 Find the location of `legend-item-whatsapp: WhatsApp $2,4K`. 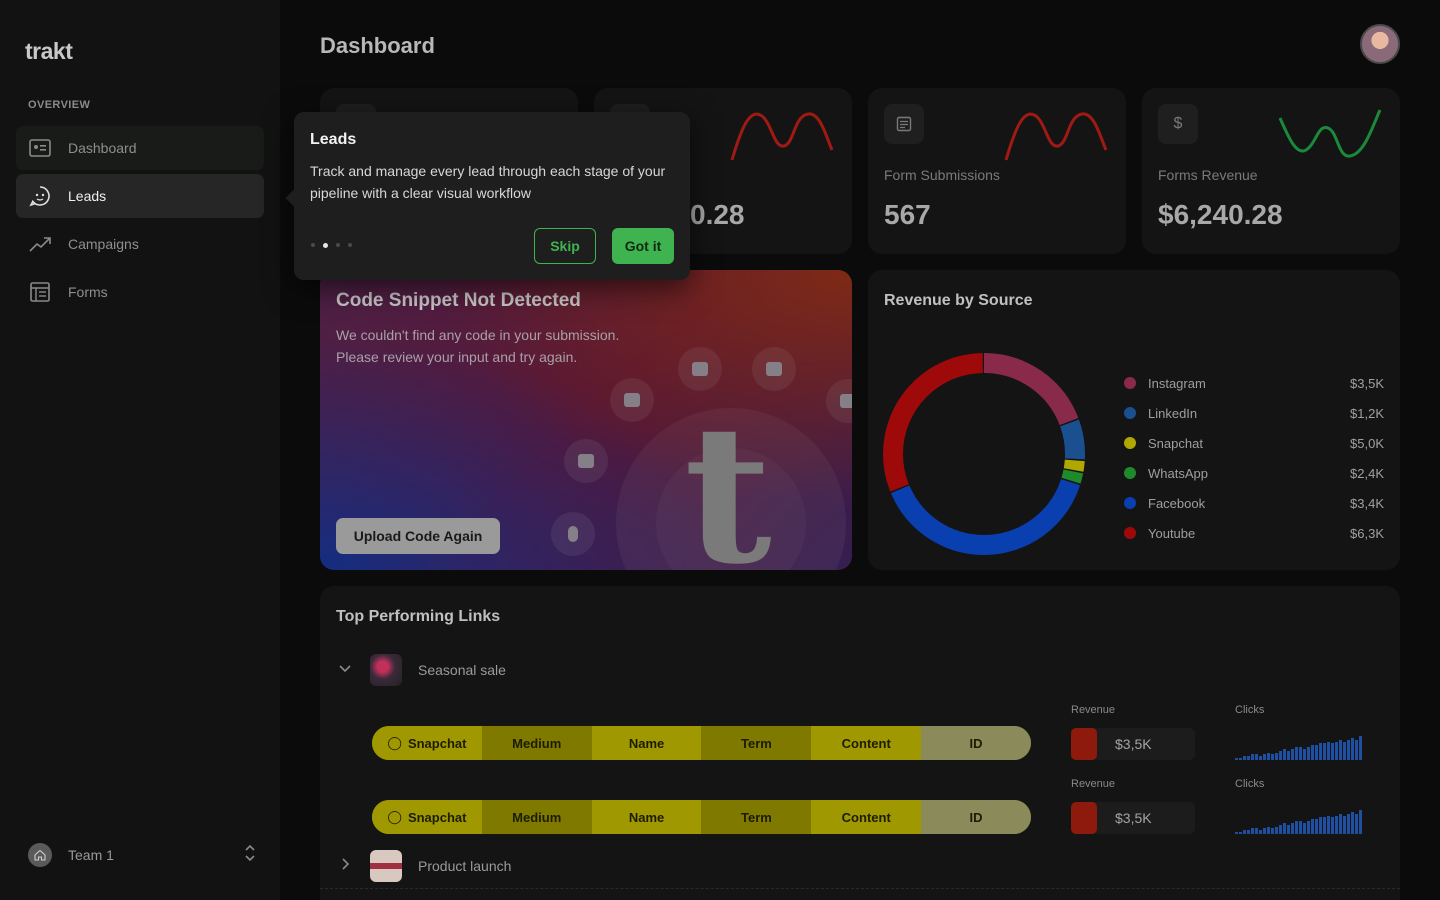

legend-item-whatsapp: WhatsApp $2,4K is located at coordinates (1254, 473).